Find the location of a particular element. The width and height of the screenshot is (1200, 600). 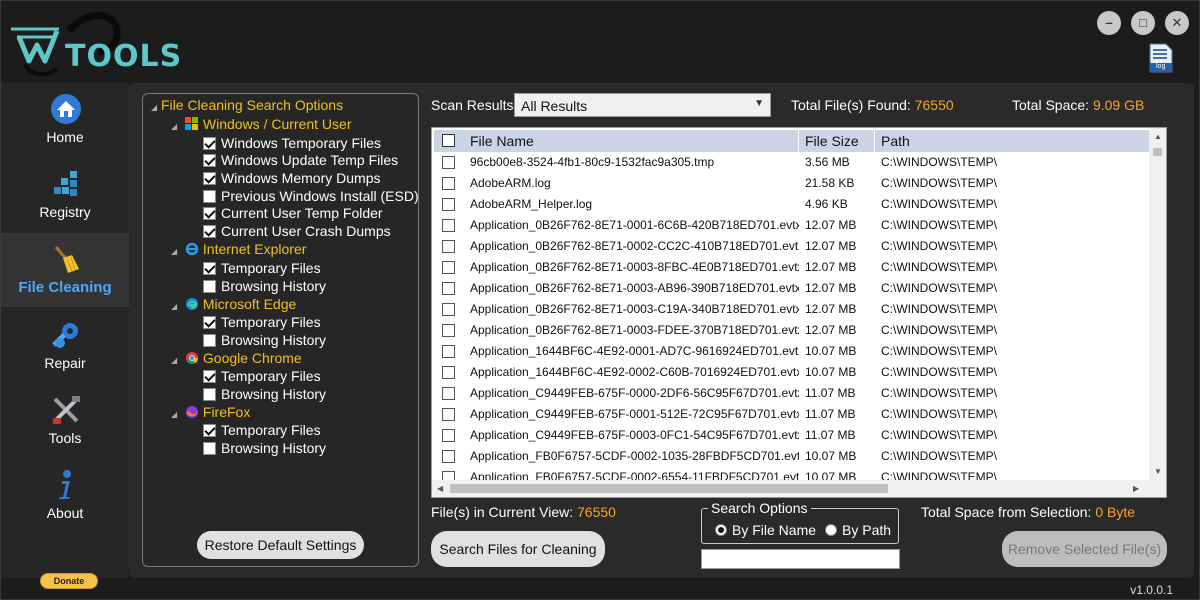

scroll-left-arrow-icon: ◀ is located at coordinates (440, 488).